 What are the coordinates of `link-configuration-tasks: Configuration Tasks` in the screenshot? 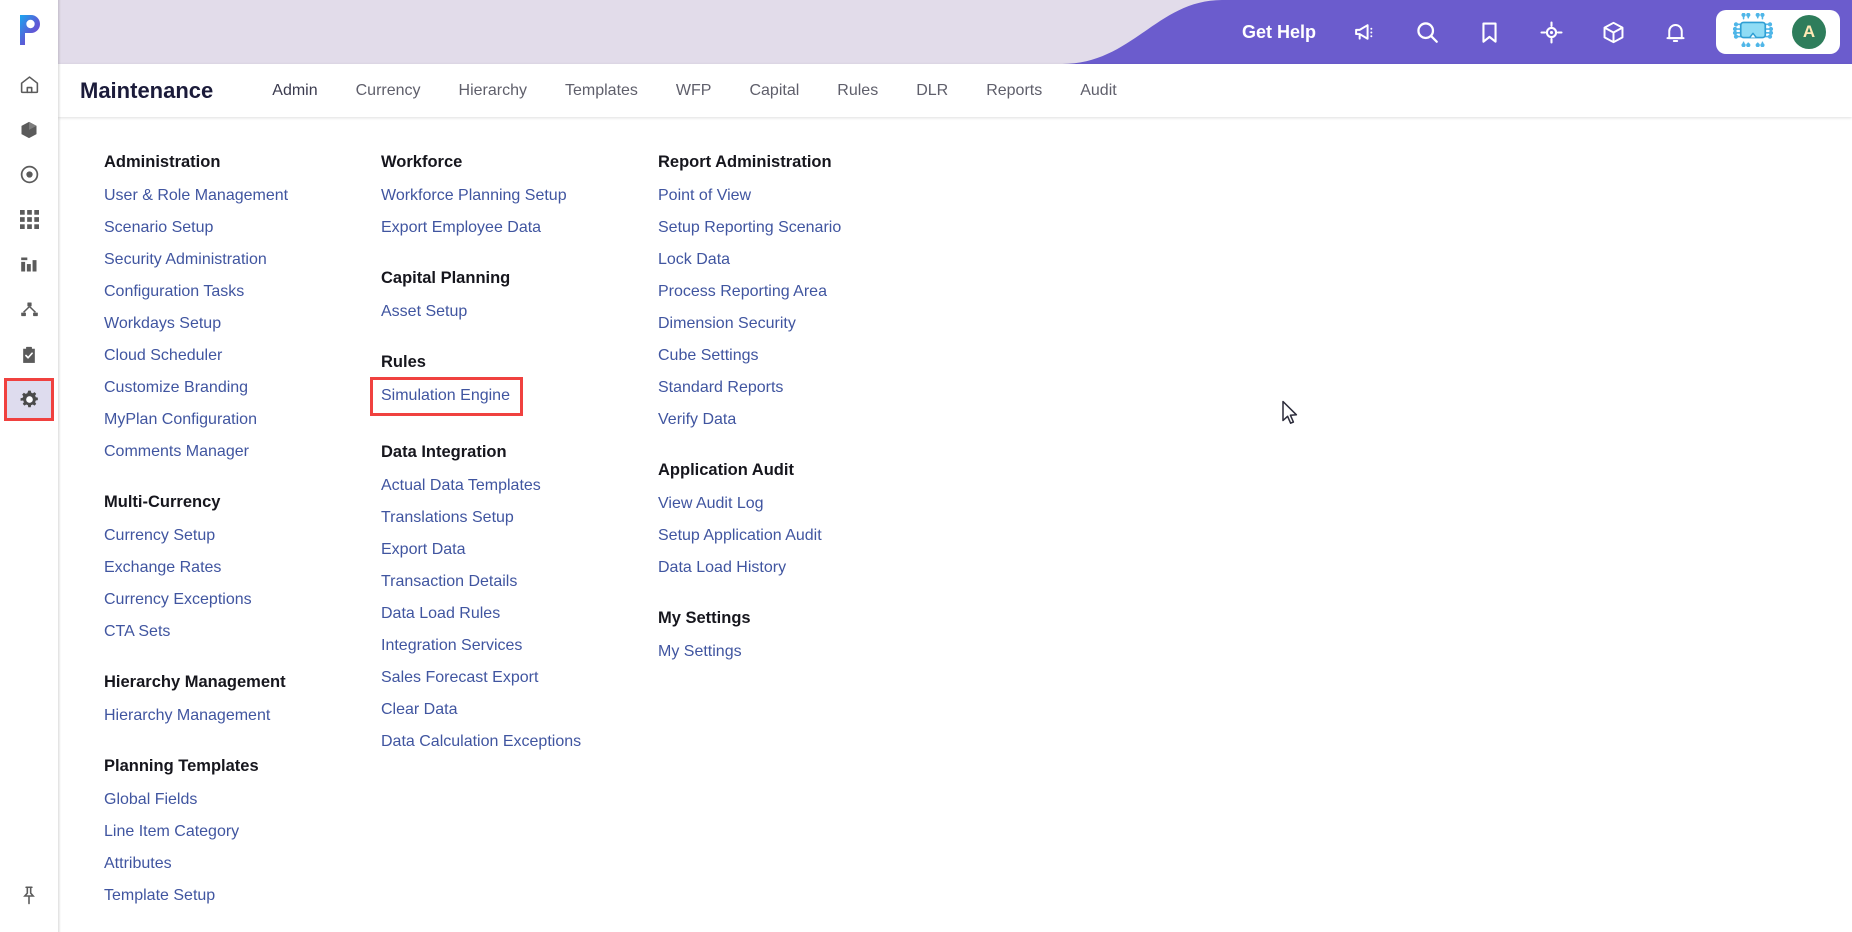 It's located at (242, 292).